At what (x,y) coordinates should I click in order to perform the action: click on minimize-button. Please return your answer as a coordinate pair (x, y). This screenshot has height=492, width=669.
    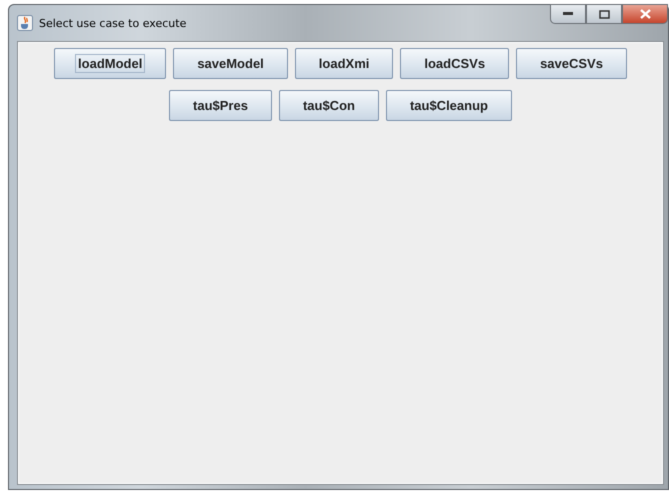
    Looking at the image, I should click on (568, 14).